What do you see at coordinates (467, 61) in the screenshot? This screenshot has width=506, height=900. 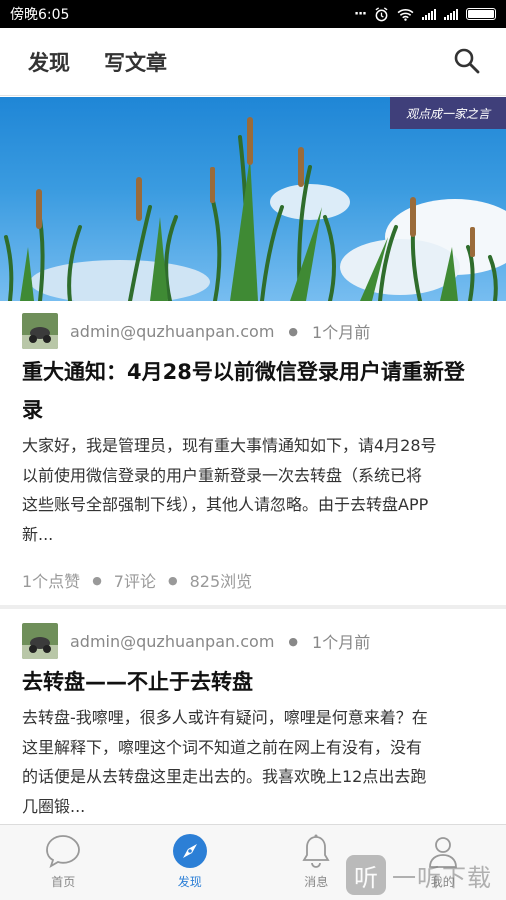 I see `search-icon` at bounding box center [467, 61].